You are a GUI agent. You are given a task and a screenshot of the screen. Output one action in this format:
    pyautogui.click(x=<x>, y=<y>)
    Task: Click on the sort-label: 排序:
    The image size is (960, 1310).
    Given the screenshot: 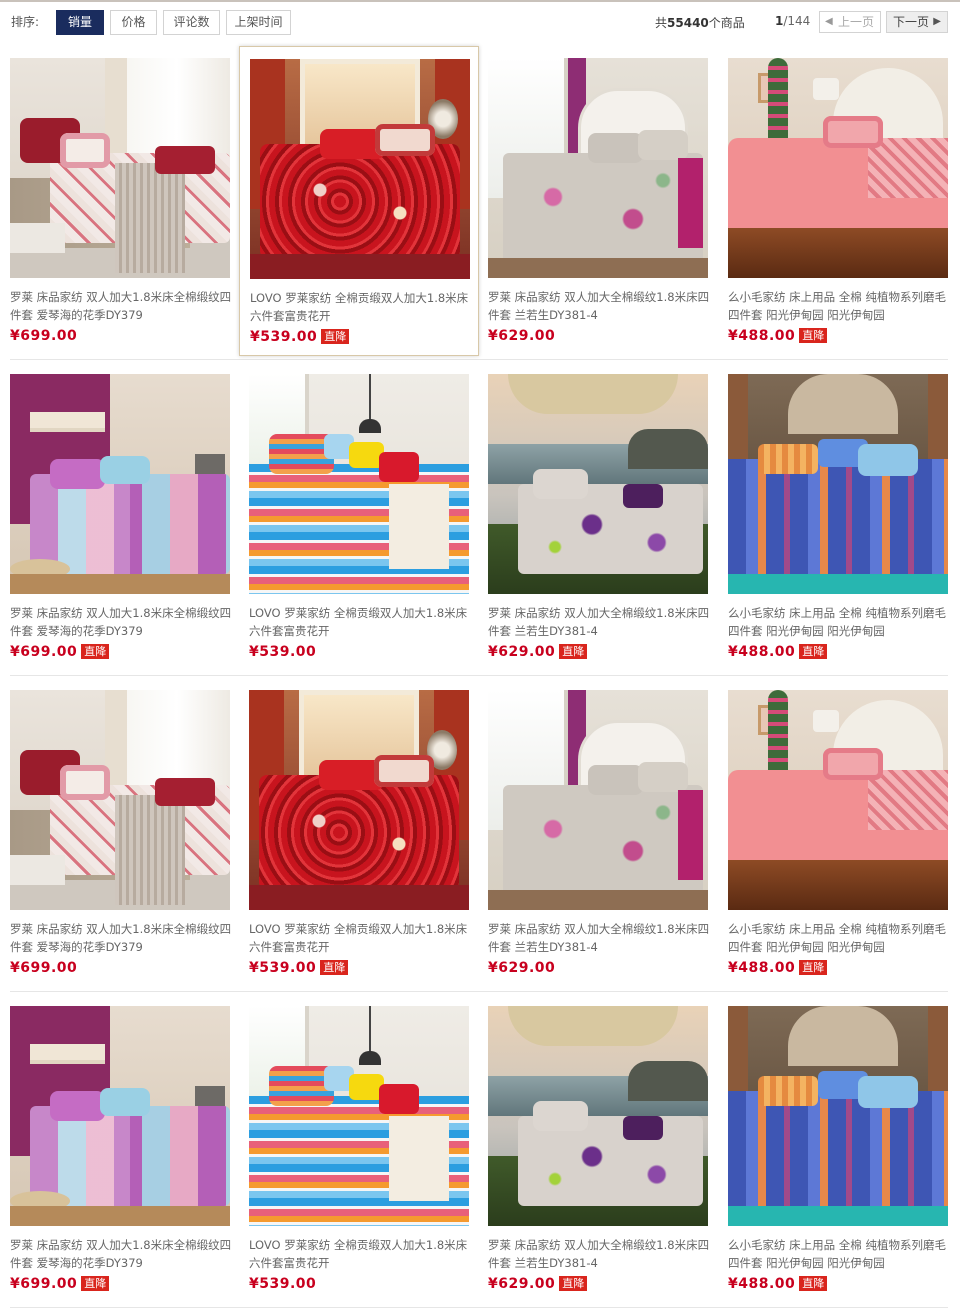 What is the action you would take?
    pyautogui.click(x=25, y=22)
    